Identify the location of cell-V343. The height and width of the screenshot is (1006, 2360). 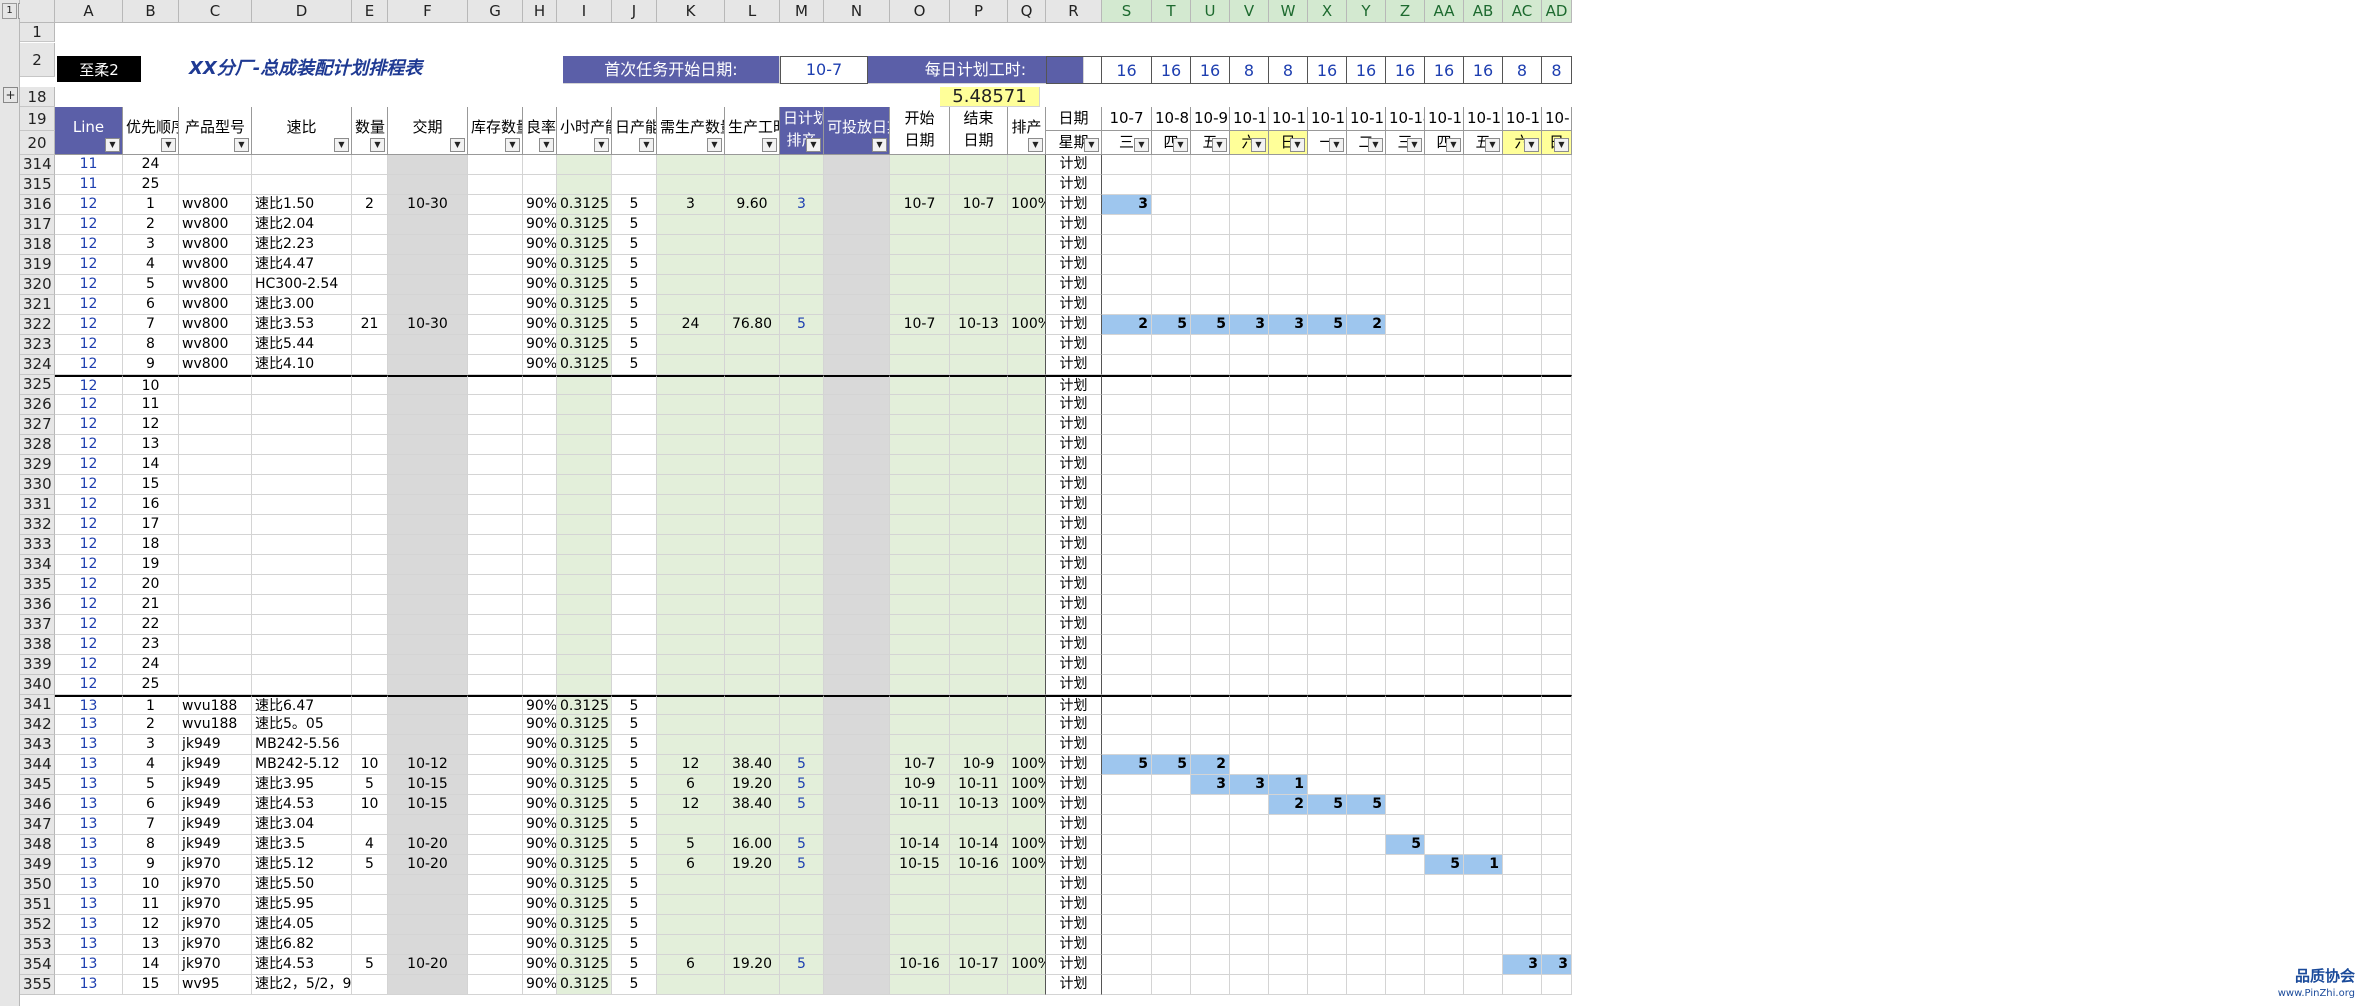
(1249, 745).